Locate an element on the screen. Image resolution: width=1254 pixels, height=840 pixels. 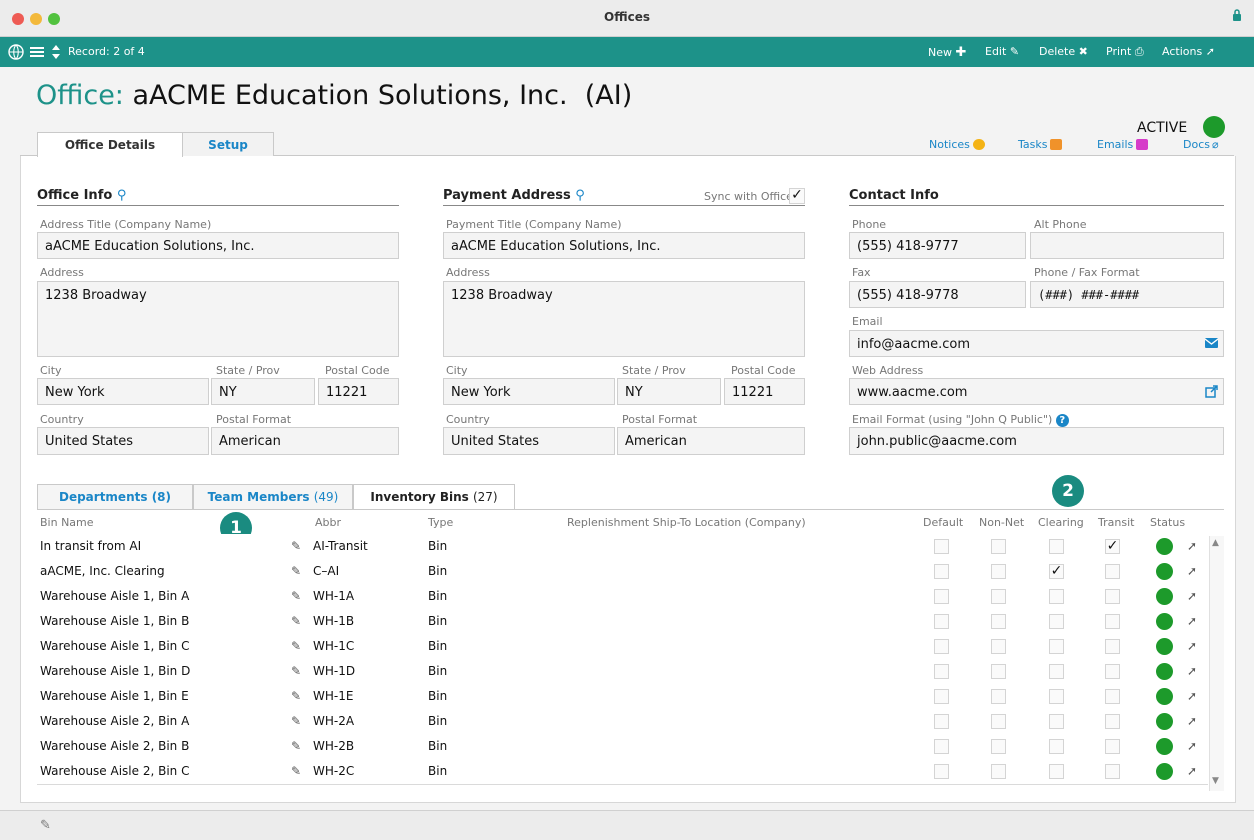
payment-address-field: 1238 Broadway is located at coordinates (624, 319).